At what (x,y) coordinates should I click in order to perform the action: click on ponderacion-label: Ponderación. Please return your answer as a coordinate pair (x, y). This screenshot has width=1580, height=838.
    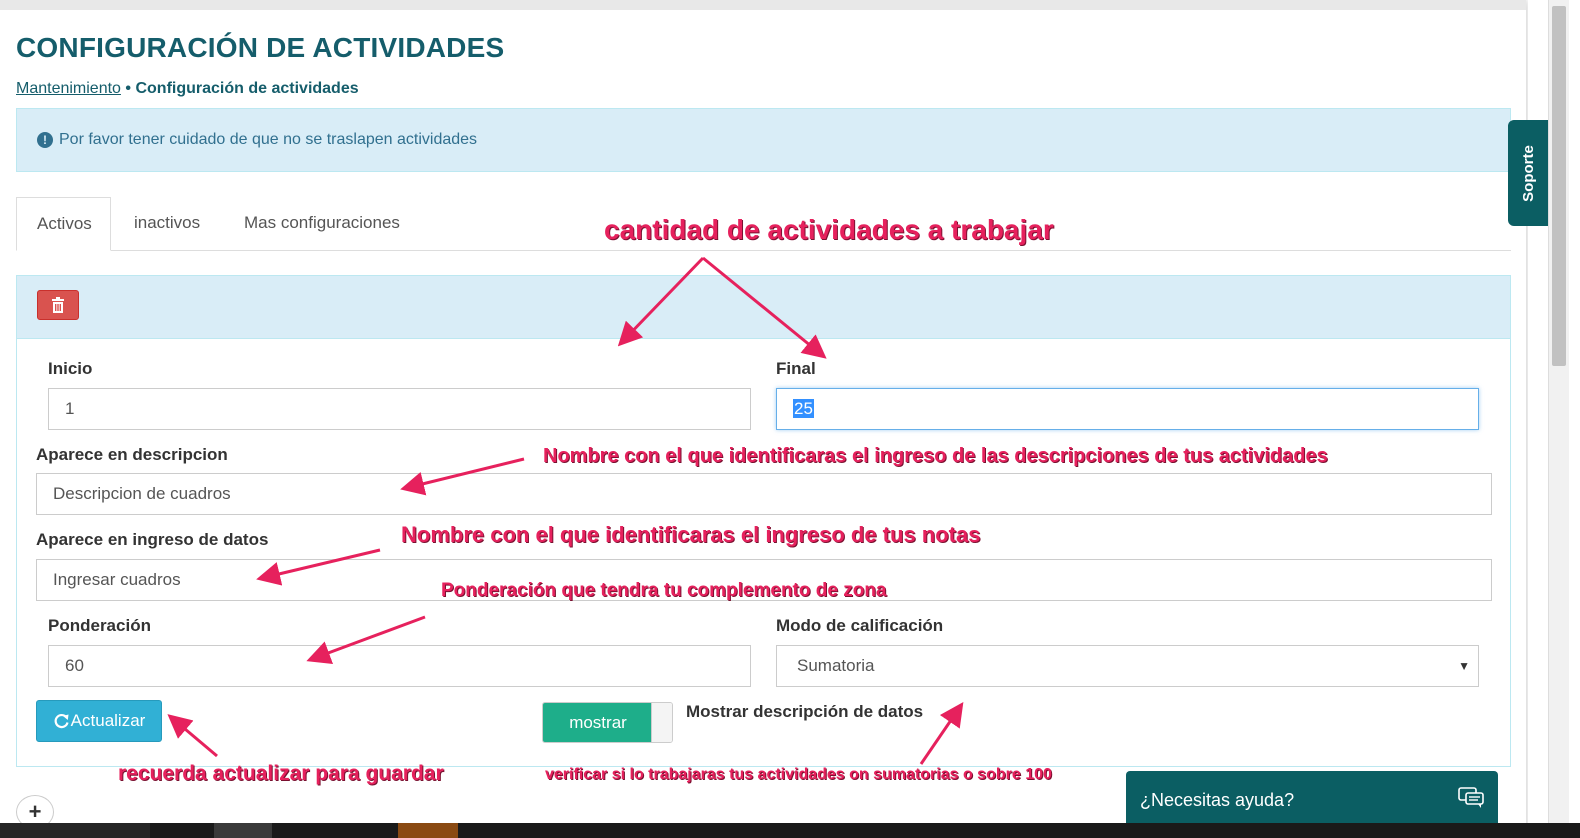
    Looking at the image, I should click on (99, 625).